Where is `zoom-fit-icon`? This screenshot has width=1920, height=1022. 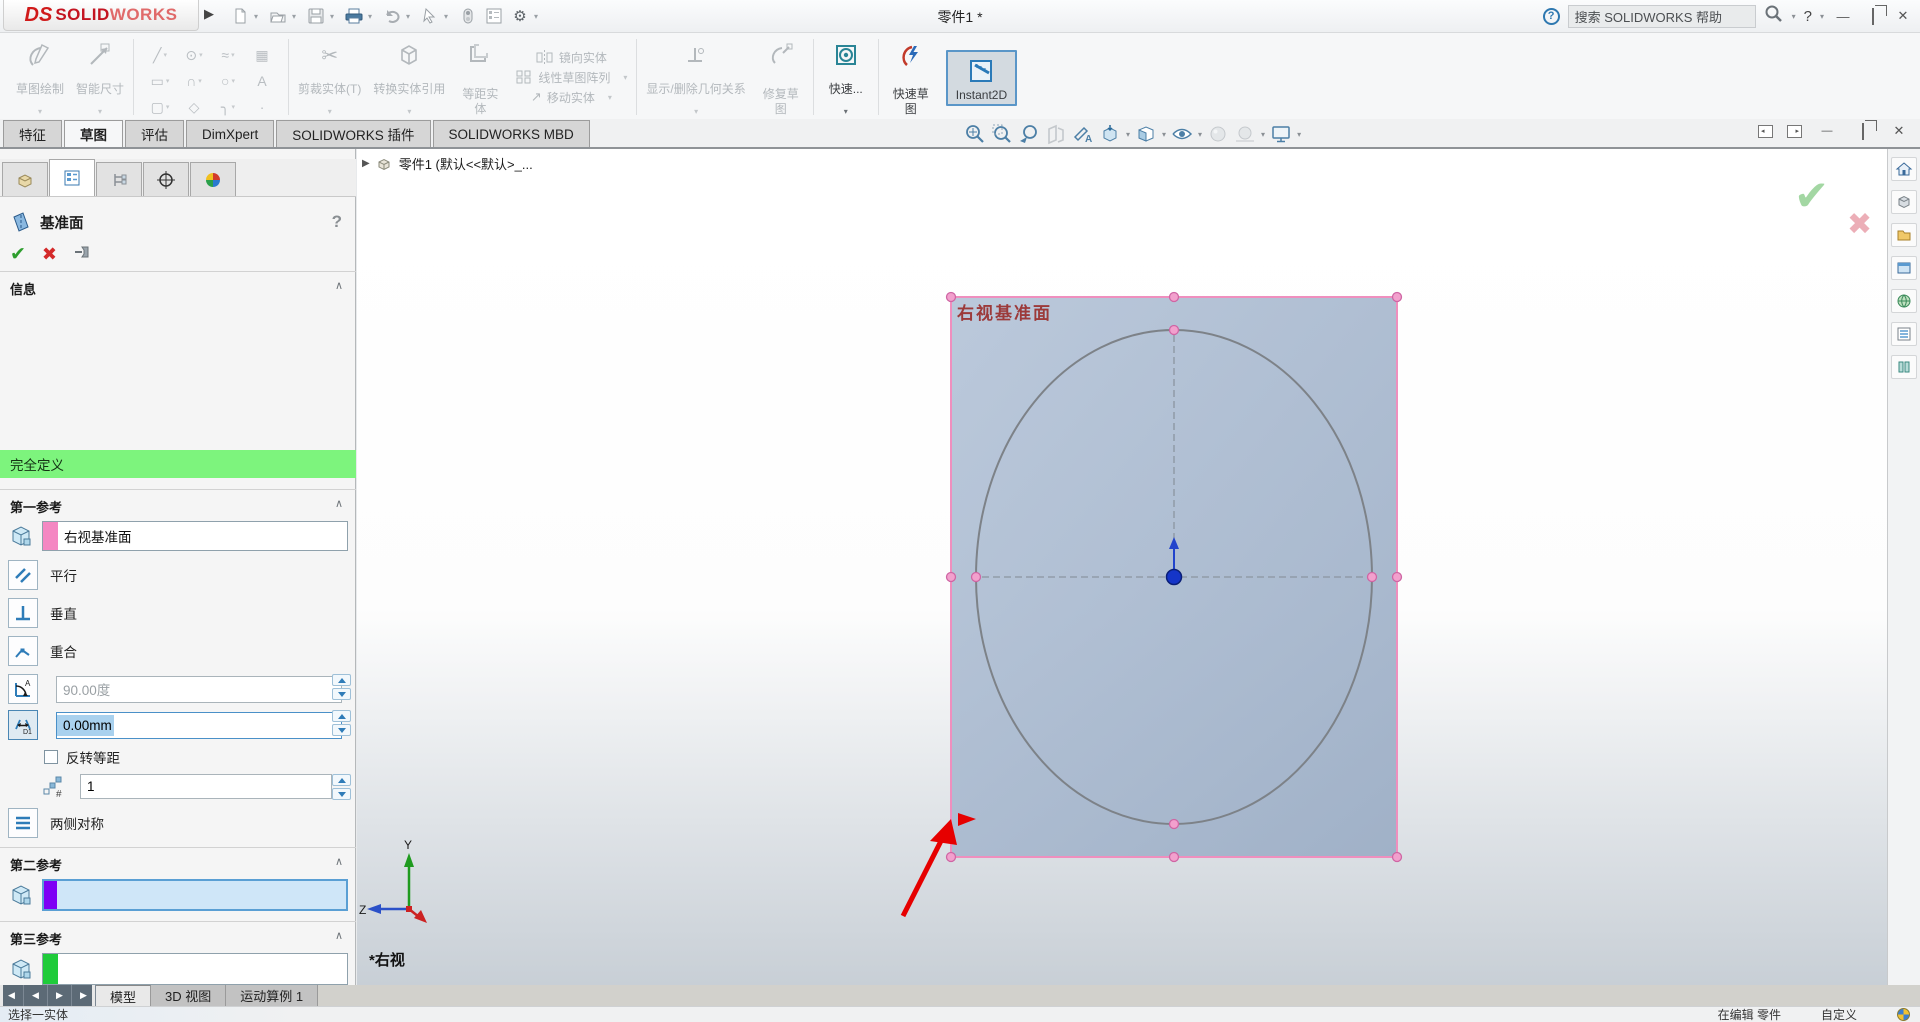 zoom-fit-icon is located at coordinates (975, 134).